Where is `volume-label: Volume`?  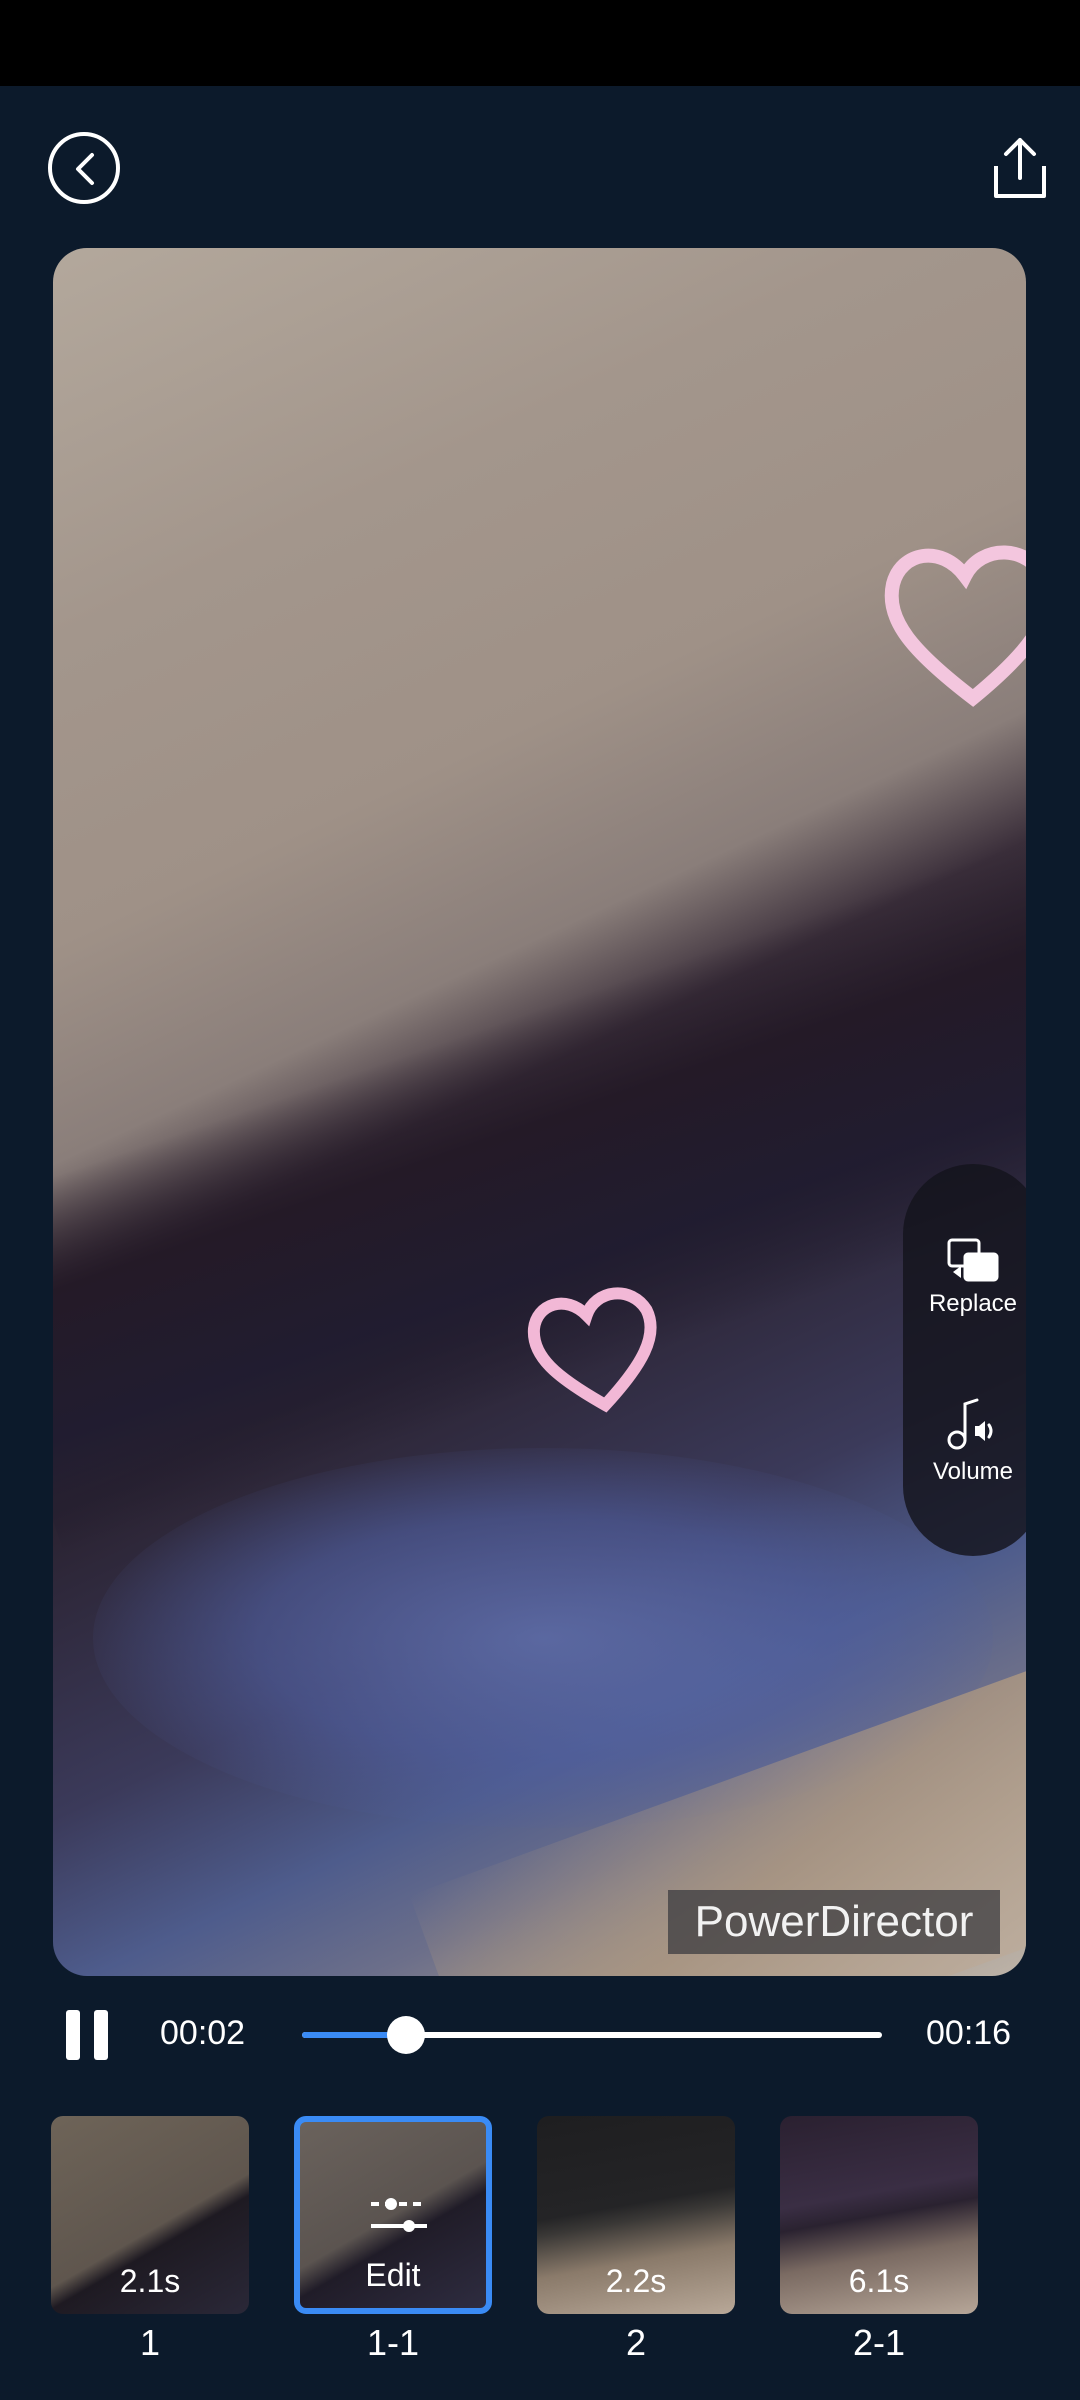
volume-label: Volume is located at coordinates (973, 1471).